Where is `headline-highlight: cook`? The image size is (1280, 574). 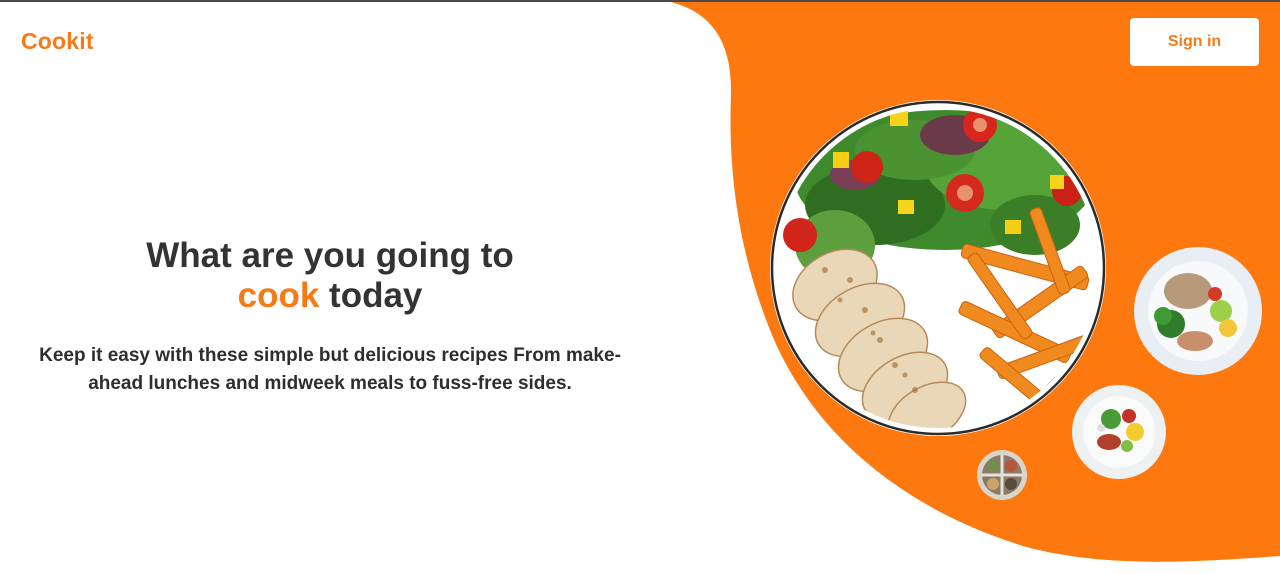 headline-highlight: cook is located at coordinates (278, 295).